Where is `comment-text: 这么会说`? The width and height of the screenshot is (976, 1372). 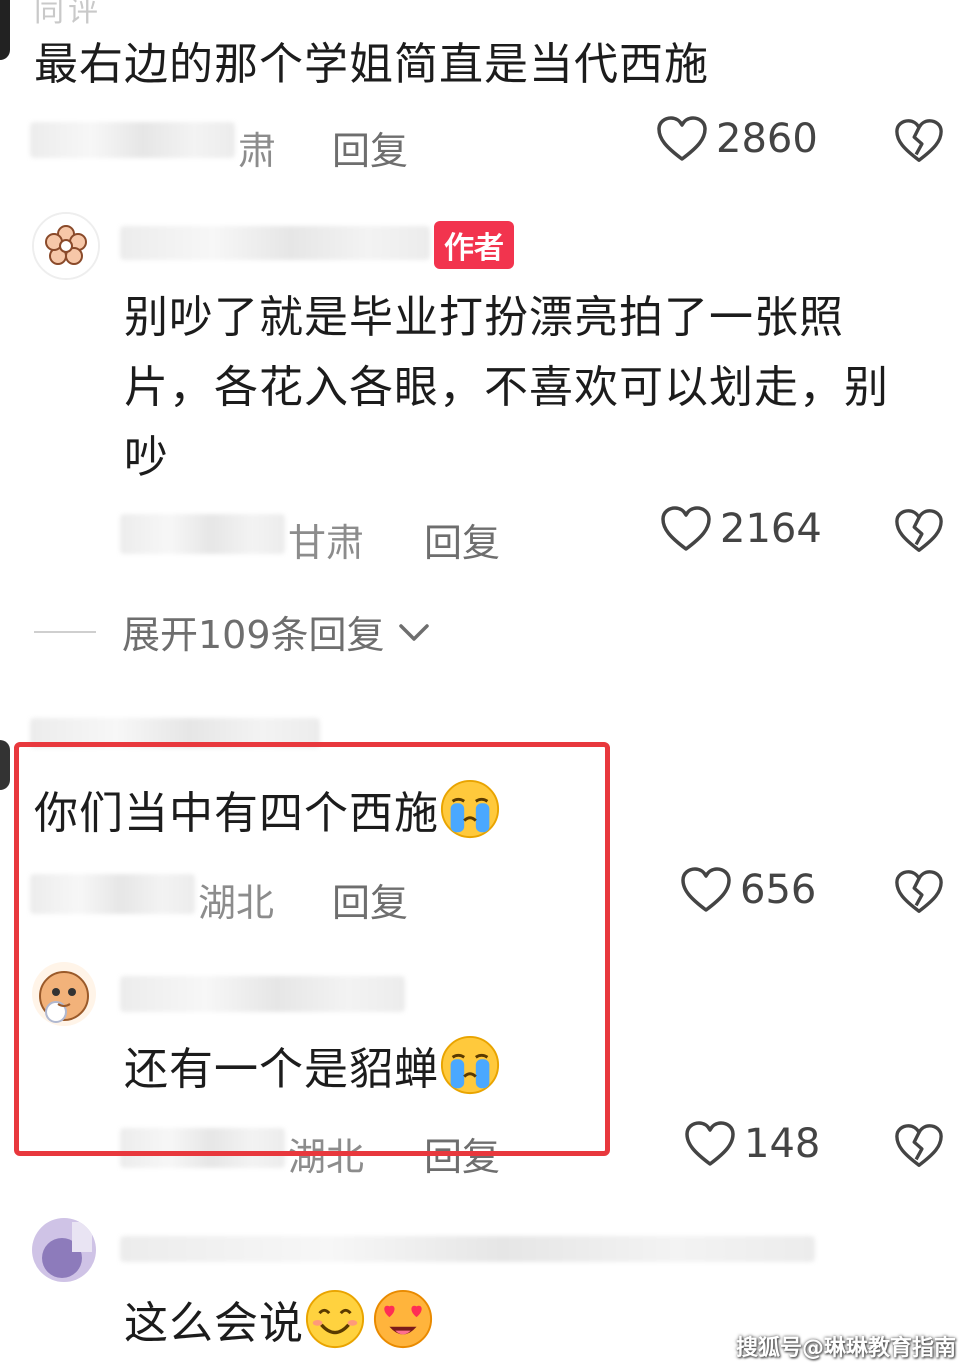
comment-text: 这么会说 is located at coordinates (214, 1323).